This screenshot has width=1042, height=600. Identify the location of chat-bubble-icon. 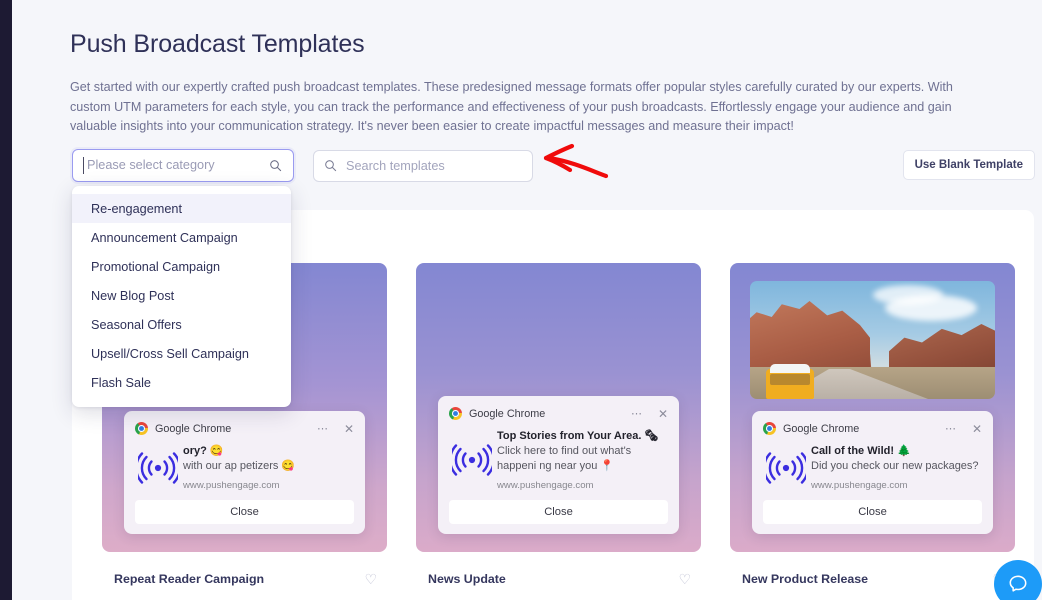
(1018, 580).